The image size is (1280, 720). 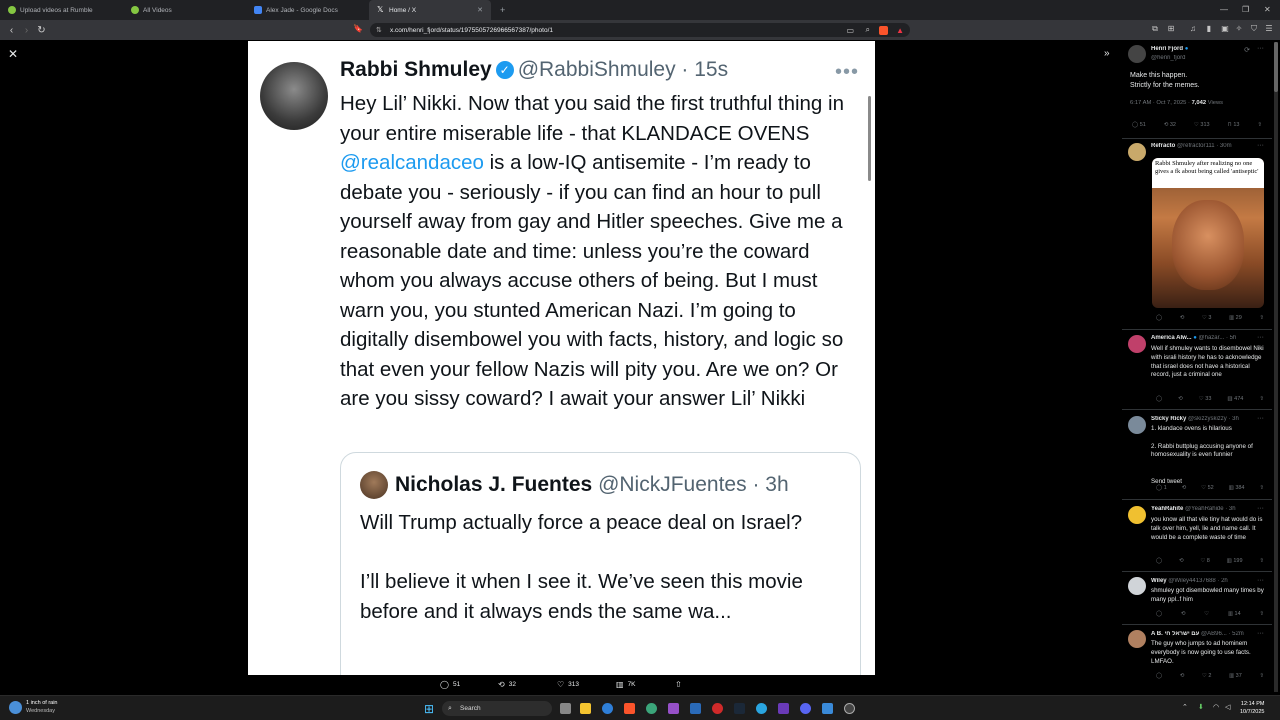 What do you see at coordinates (41, 30) in the screenshot?
I see `reload-icon: ↻` at bounding box center [41, 30].